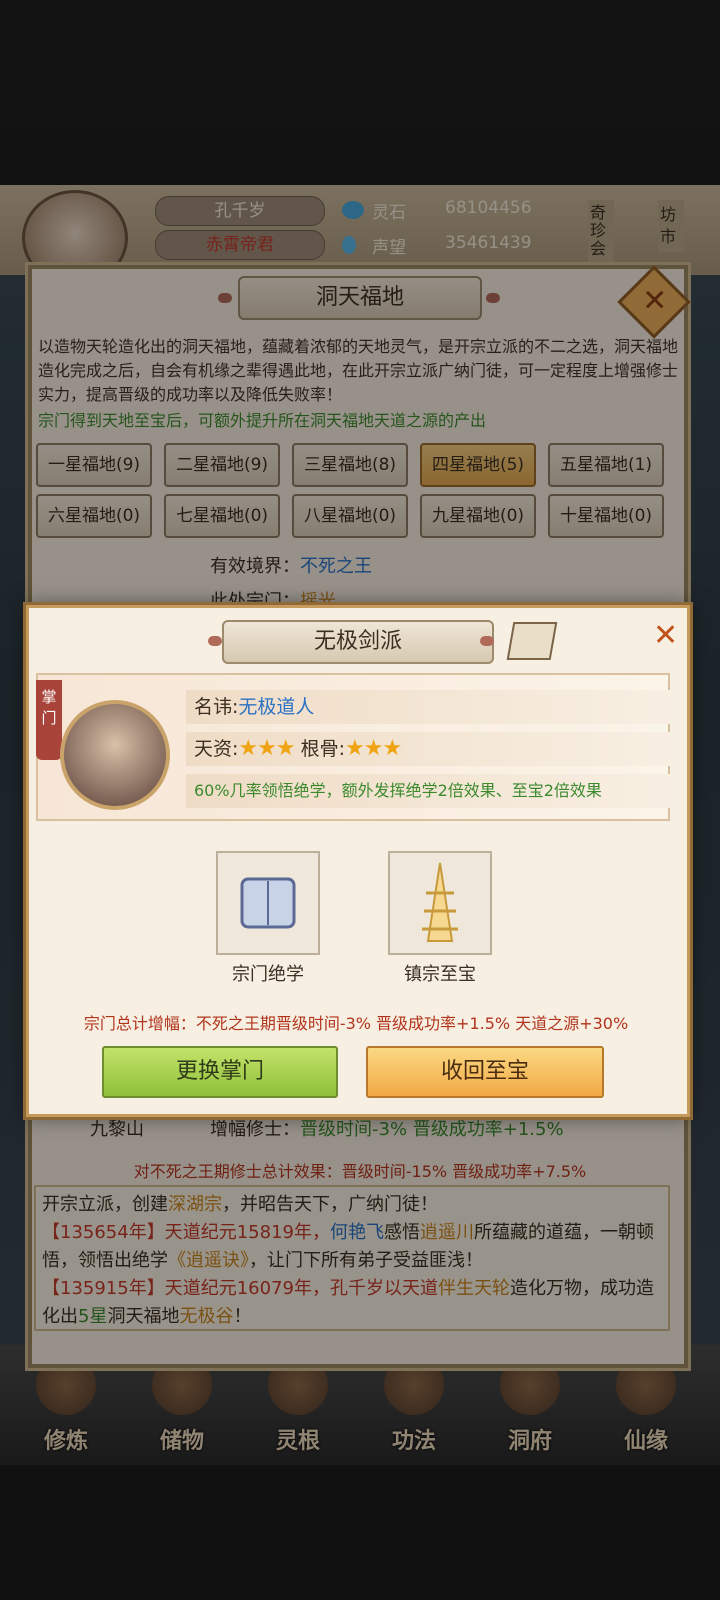  What do you see at coordinates (349, 245) in the screenshot?
I see `reputation-icon` at bounding box center [349, 245].